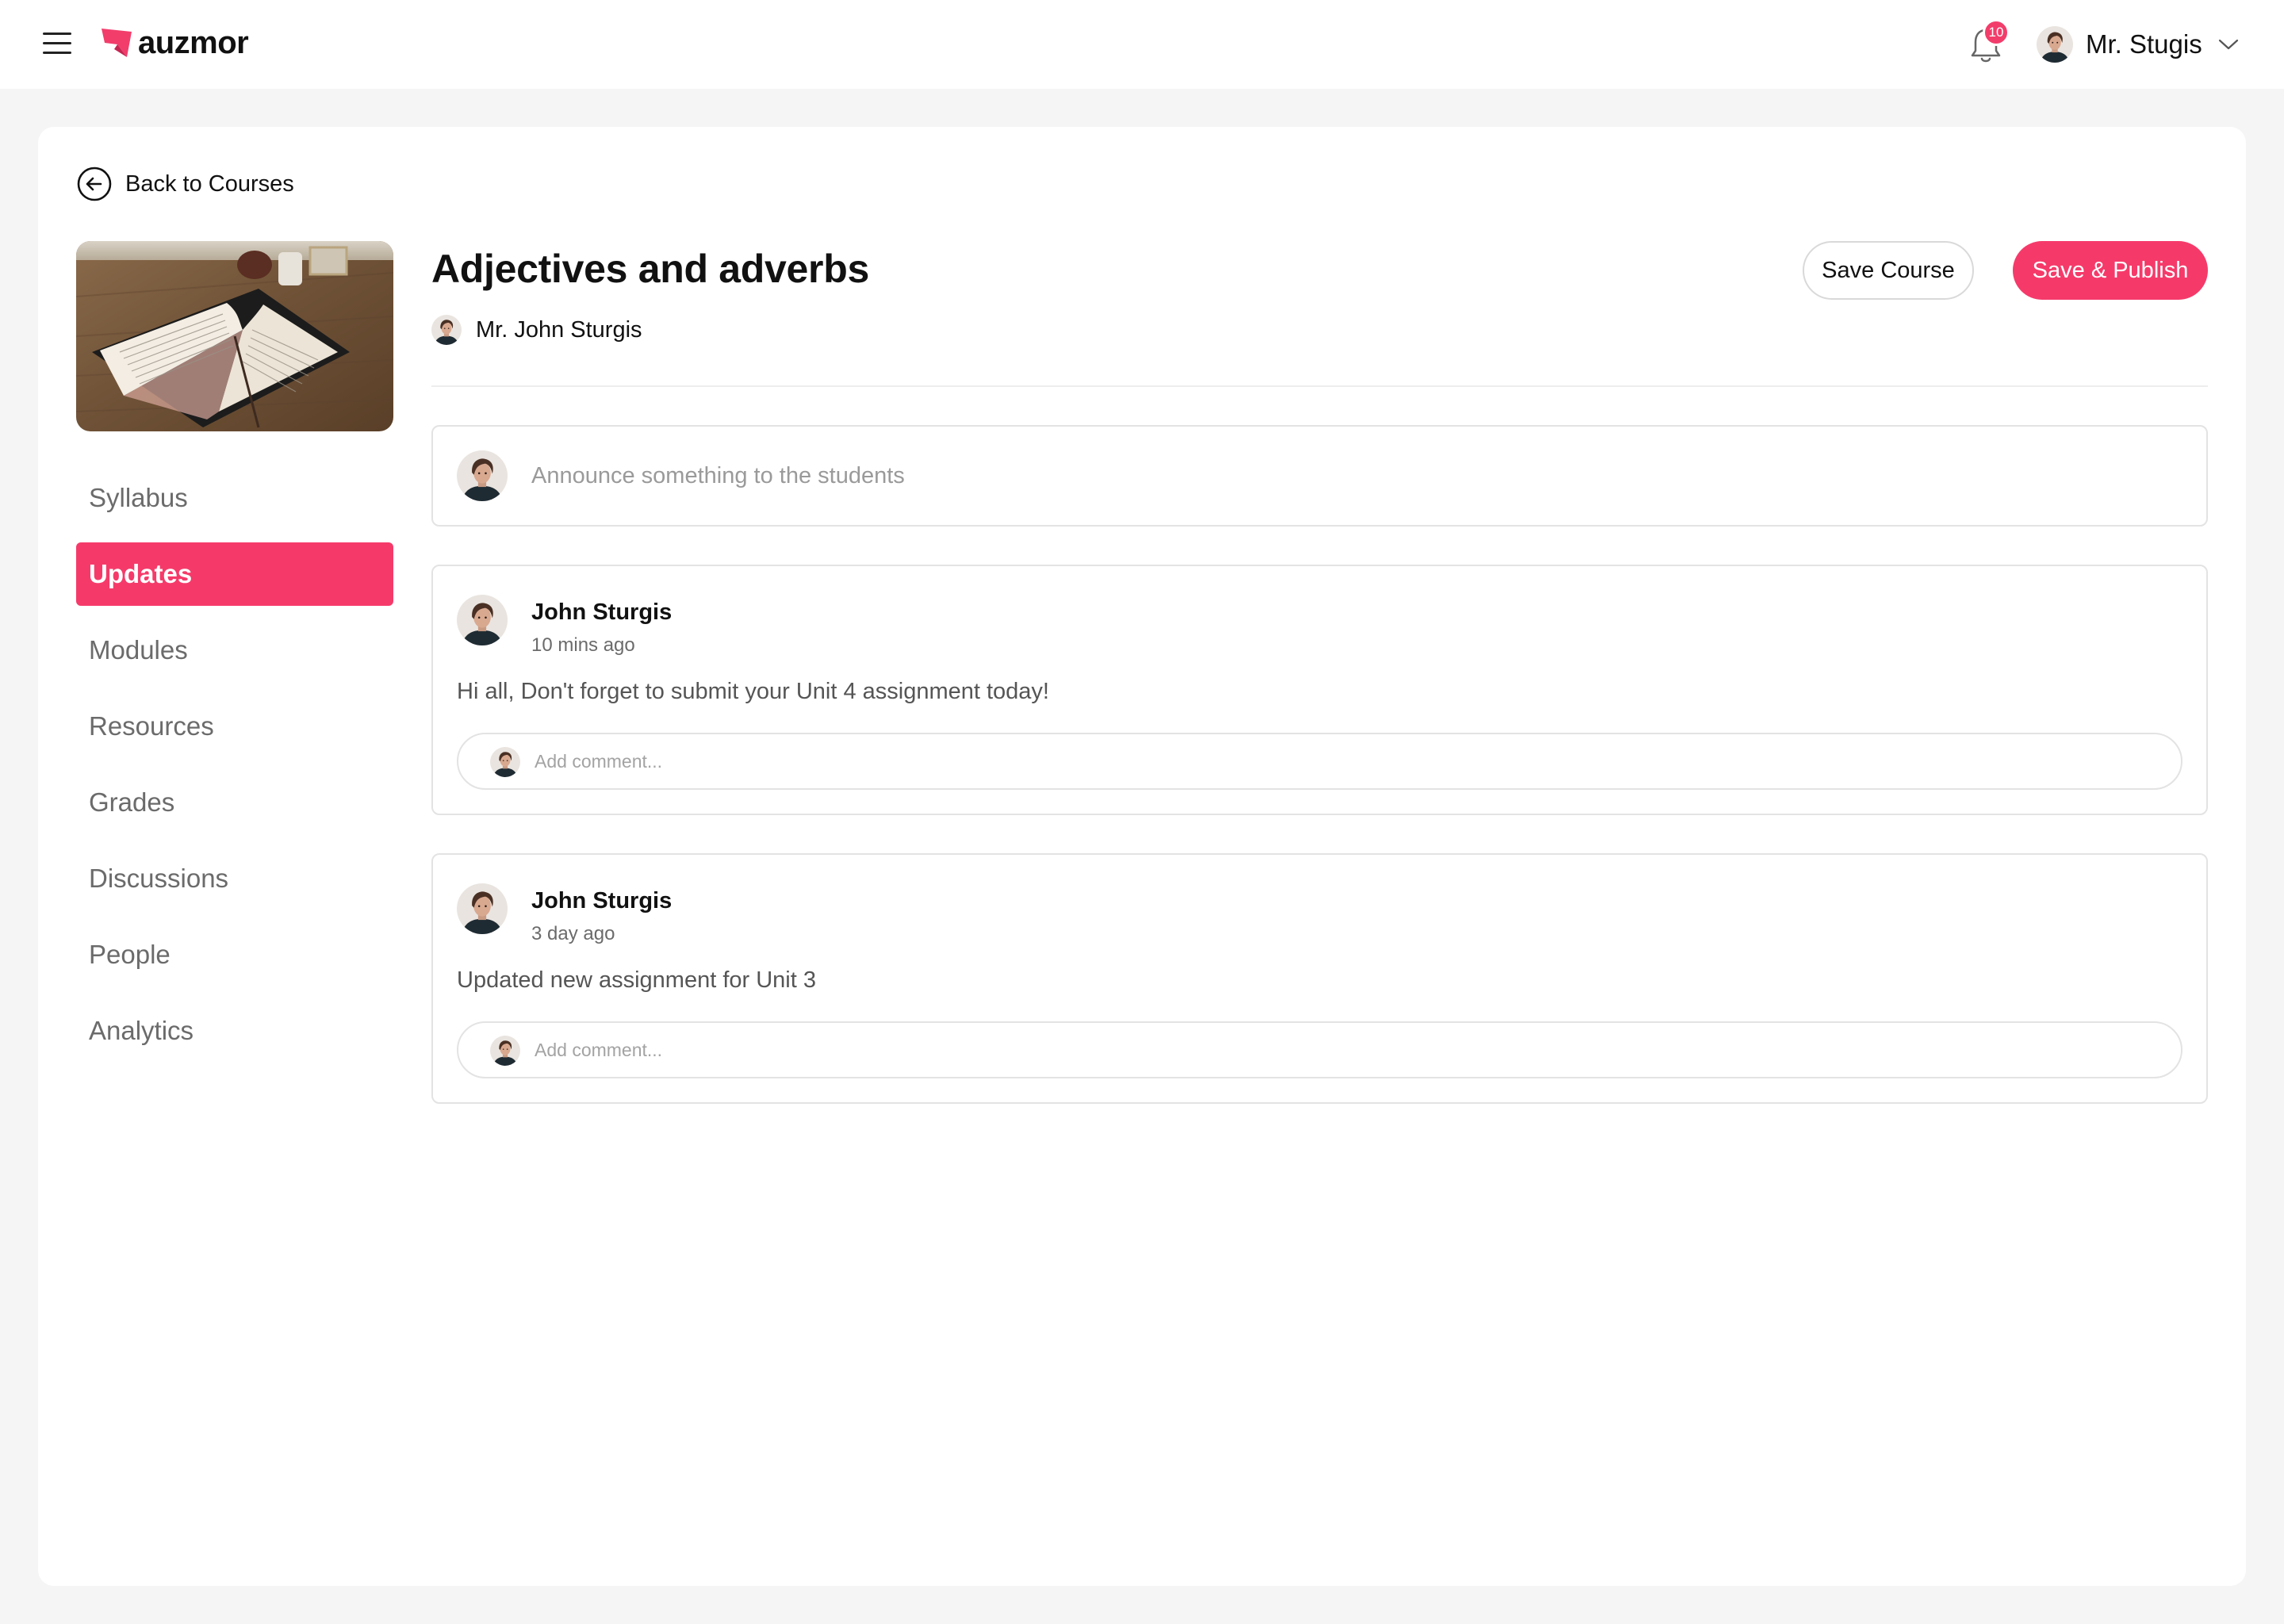 The width and height of the screenshot is (2284, 1624). I want to click on composer-avatar, so click(482, 476).